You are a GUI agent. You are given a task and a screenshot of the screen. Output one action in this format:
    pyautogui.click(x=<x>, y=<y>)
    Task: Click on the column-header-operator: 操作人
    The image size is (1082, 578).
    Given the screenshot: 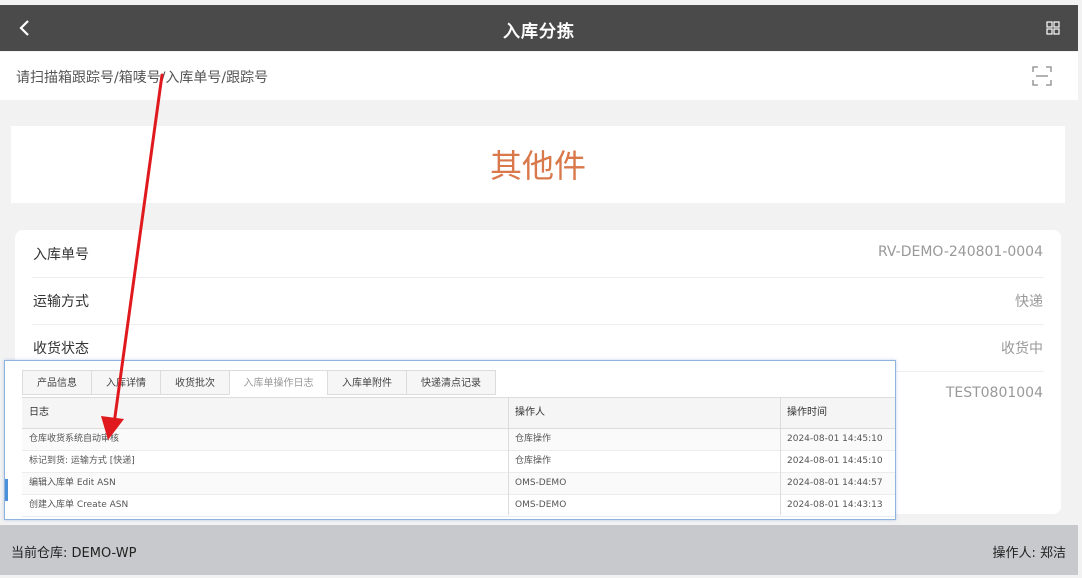 What is the action you would take?
    pyautogui.click(x=530, y=413)
    